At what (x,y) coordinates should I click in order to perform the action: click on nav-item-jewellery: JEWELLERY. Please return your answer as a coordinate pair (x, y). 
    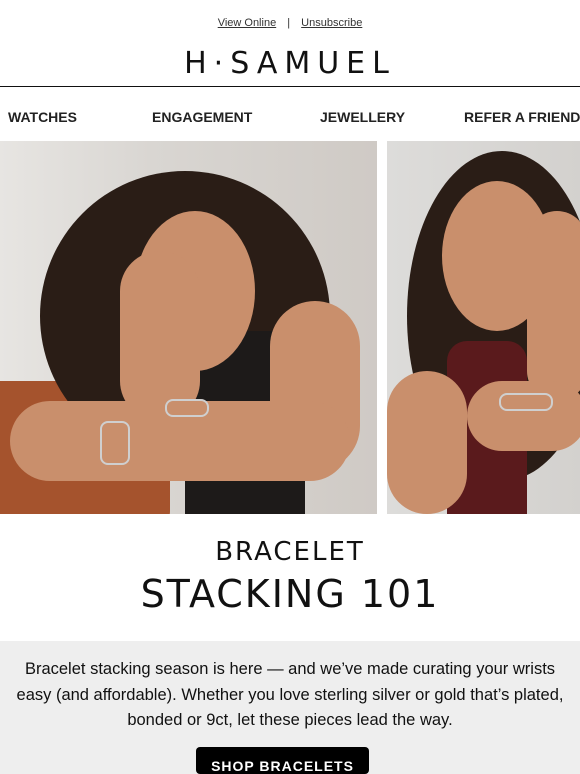
    Looking at the image, I should click on (362, 117).